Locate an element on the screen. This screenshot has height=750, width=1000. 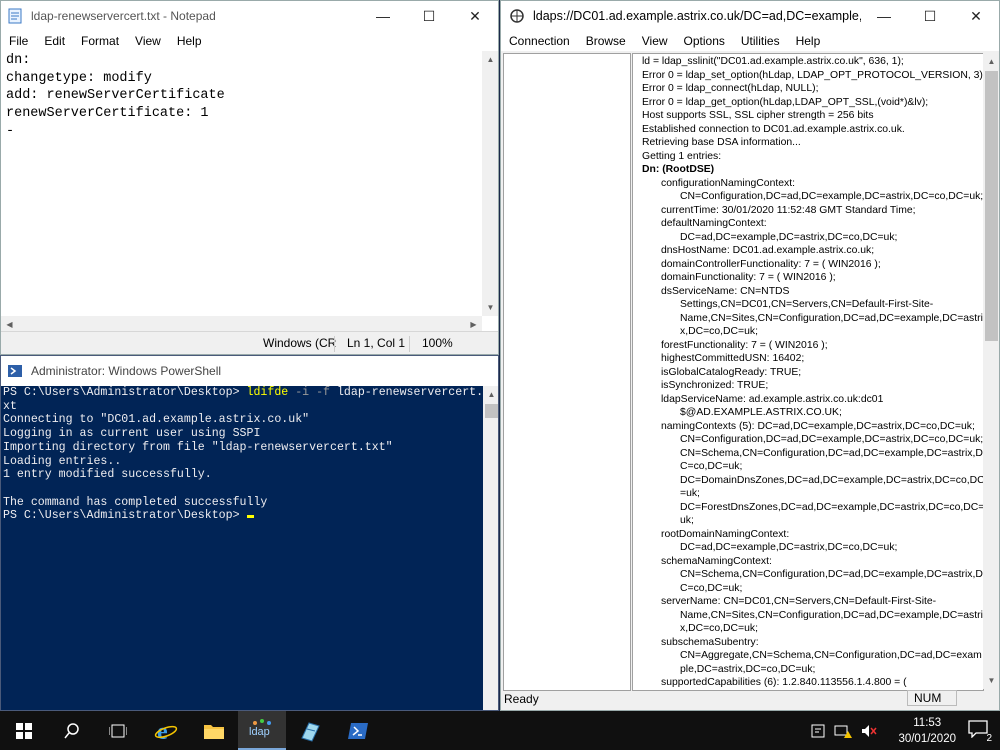
taskbar-powershell is located at coordinates (358, 730).